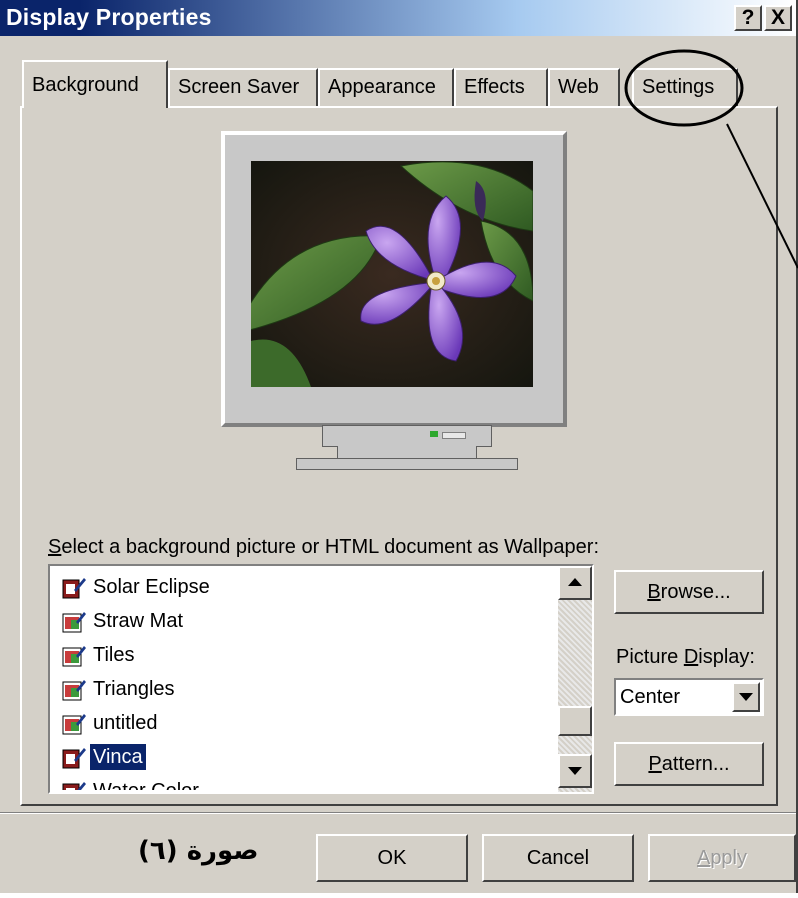  I want to click on annotation-overlay, so click(711, 159).